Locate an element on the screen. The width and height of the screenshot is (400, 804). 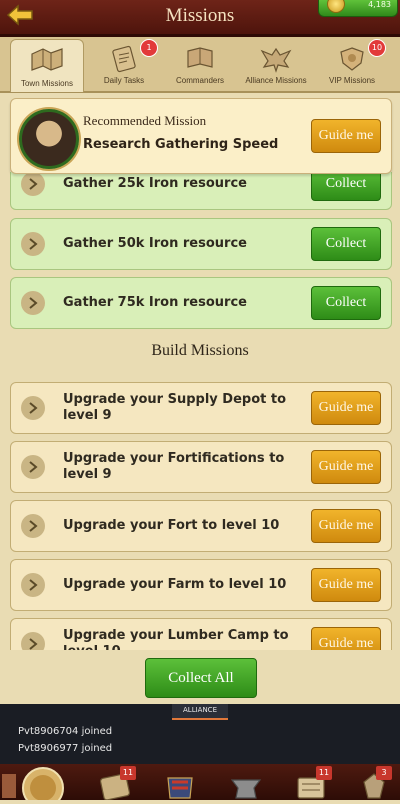
commander-avatar is located at coordinates (49, 139).